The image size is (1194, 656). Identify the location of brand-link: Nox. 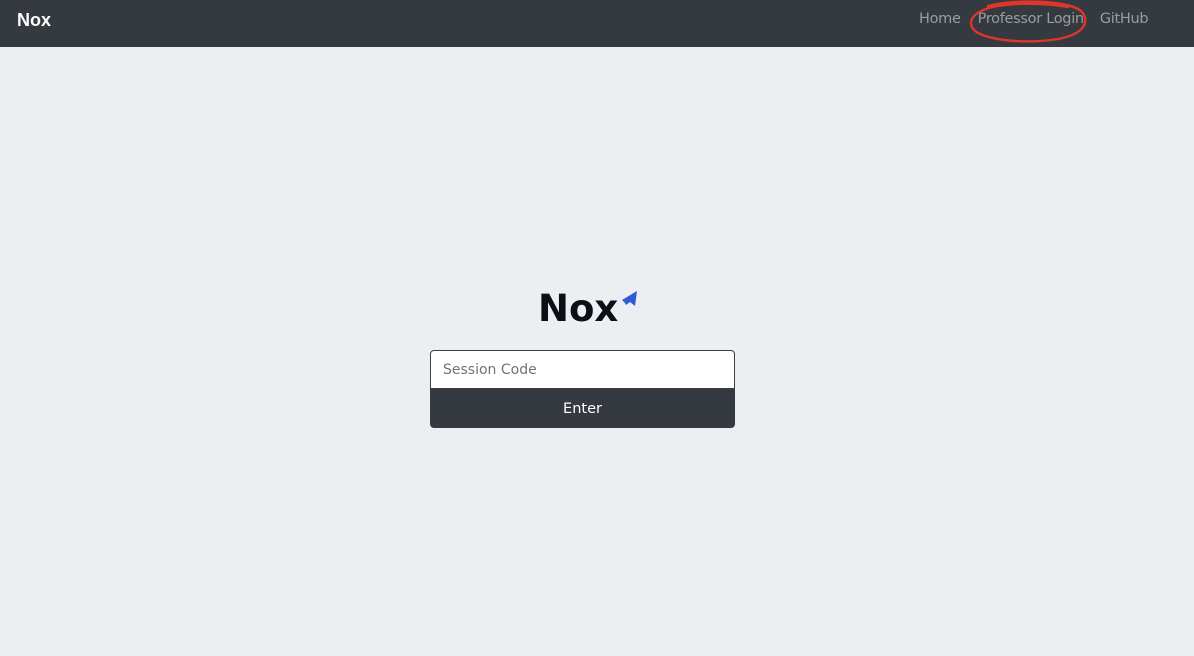
(34, 20).